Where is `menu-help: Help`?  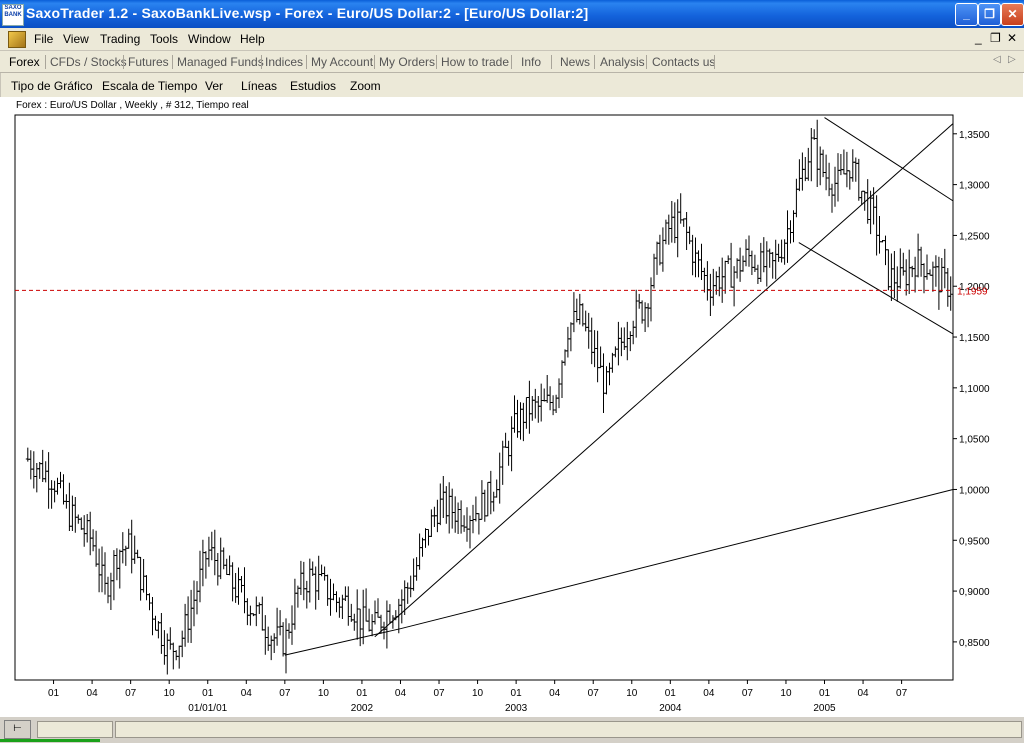
menu-help: Help is located at coordinates (252, 39).